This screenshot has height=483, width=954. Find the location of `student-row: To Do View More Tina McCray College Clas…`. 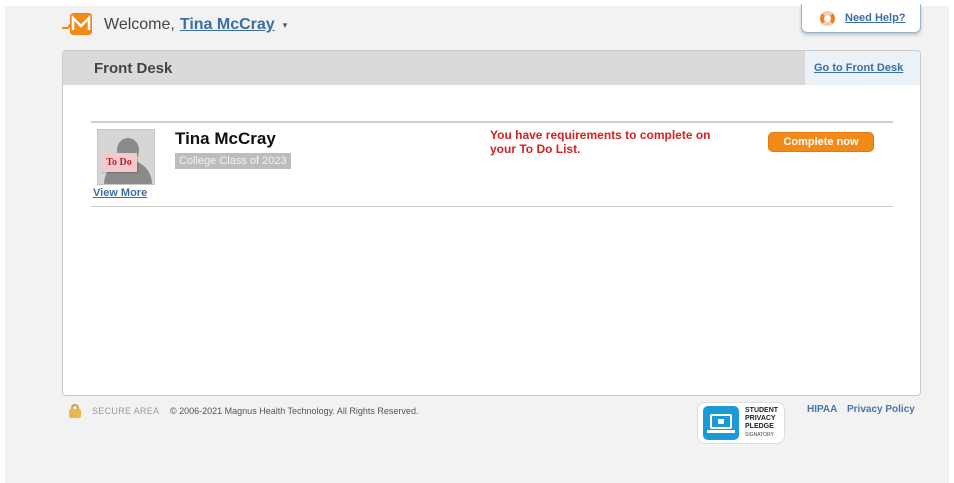

student-row: To Do View More Tina McCray College Clas… is located at coordinates (492, 164).